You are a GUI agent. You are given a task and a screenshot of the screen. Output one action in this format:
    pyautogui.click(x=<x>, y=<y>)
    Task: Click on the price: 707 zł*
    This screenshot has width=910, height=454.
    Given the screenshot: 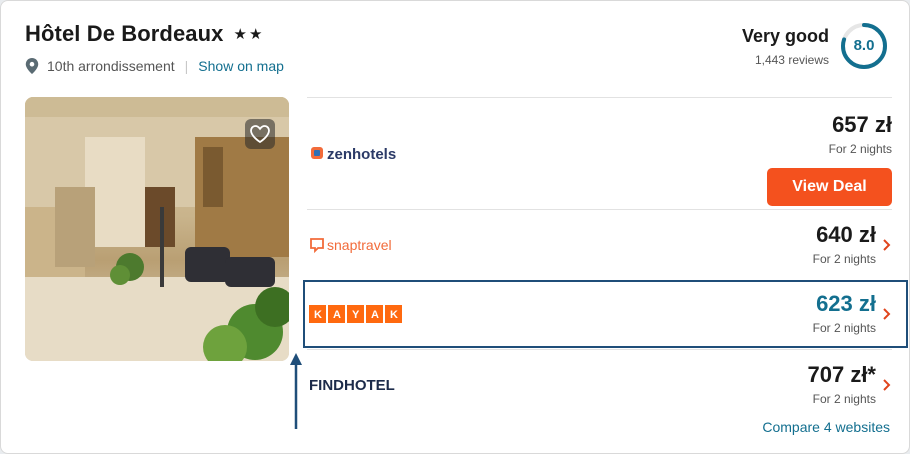 What is the action you would take?
    pyautogui.click(x=842, y=374)
    